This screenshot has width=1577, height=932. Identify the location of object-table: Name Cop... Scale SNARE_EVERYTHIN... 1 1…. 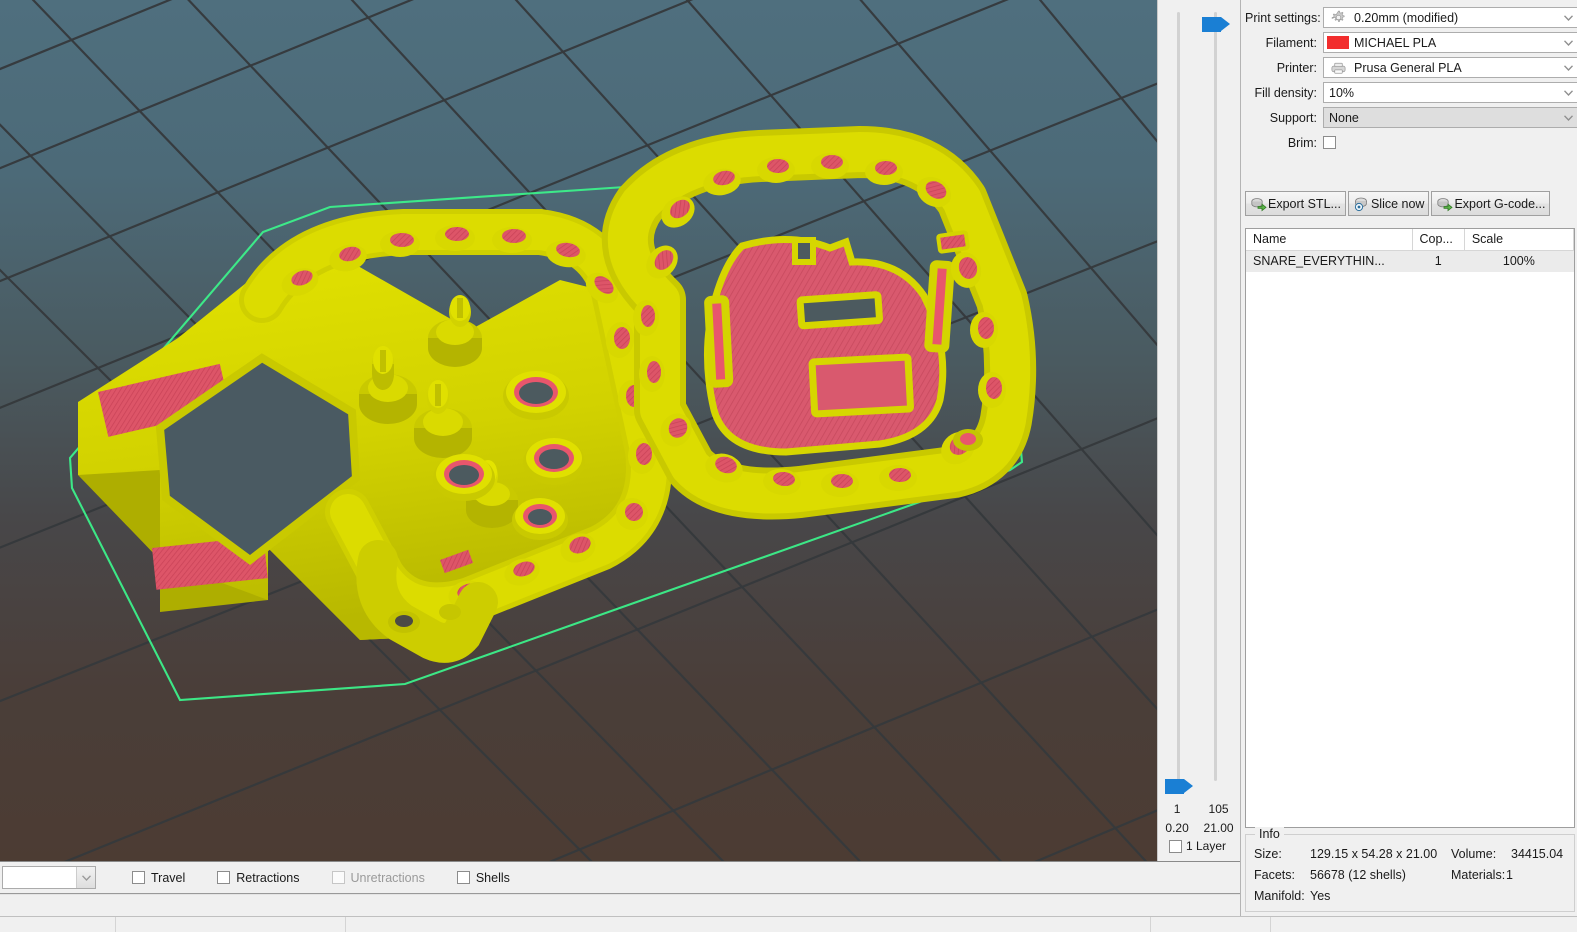
(1410, 250).